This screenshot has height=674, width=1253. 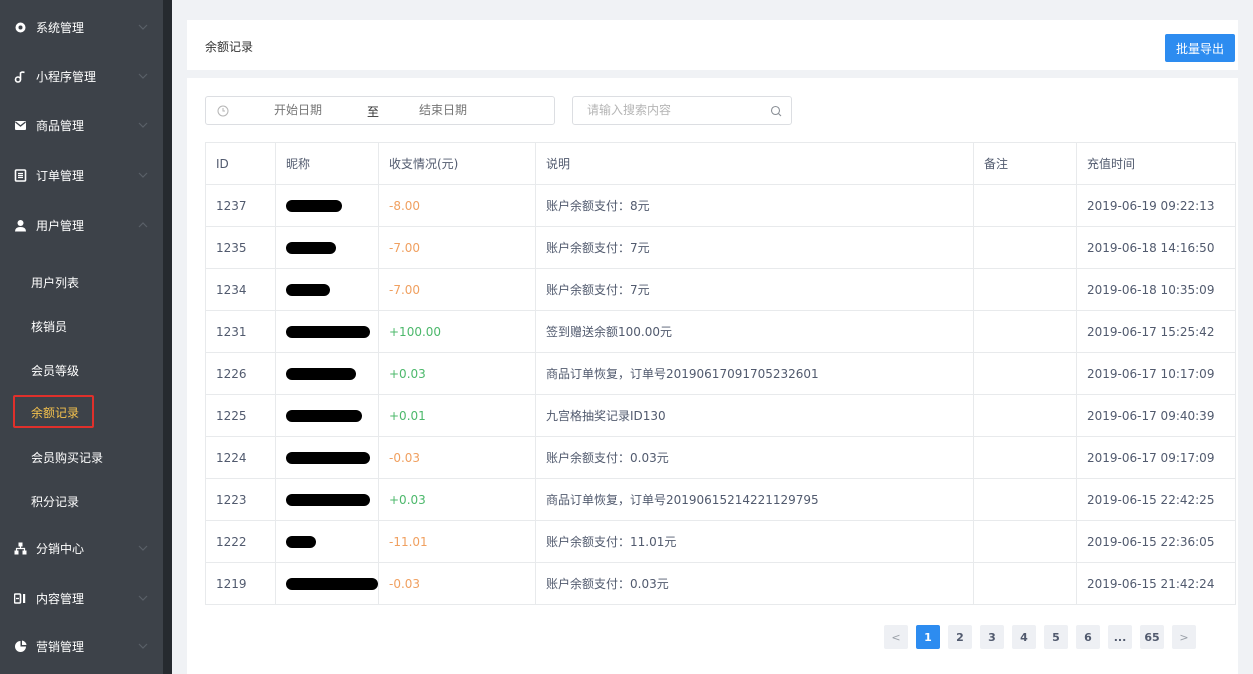 I want to click on pagination-next-button: >, so click(x=1184, y=637).